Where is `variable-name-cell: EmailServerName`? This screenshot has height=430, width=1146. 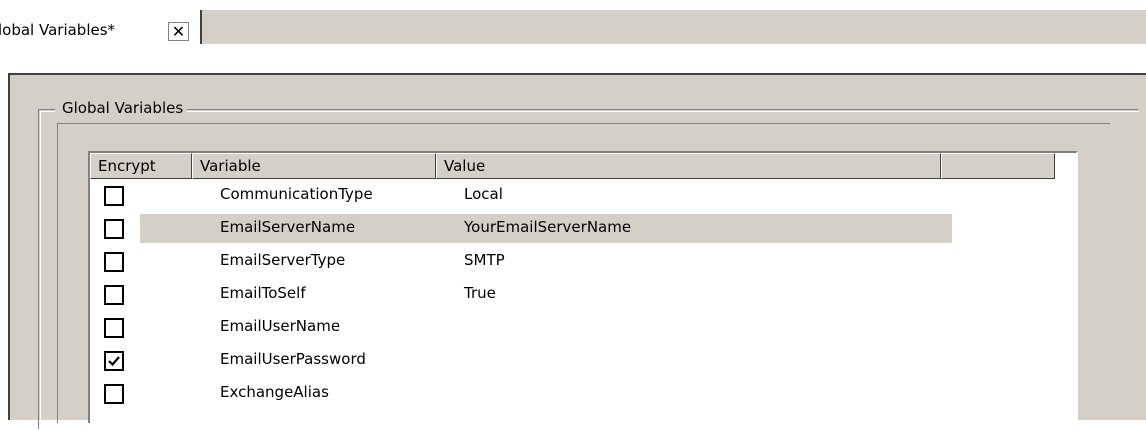 variable-name-cell: EmailServerName is located at coordinates (288, 227).